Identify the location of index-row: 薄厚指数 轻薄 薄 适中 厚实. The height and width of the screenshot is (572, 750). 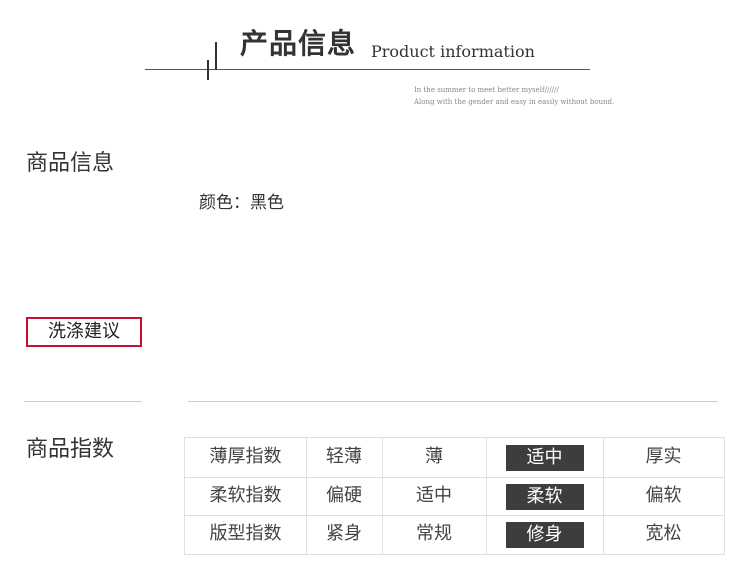
(454, 457).